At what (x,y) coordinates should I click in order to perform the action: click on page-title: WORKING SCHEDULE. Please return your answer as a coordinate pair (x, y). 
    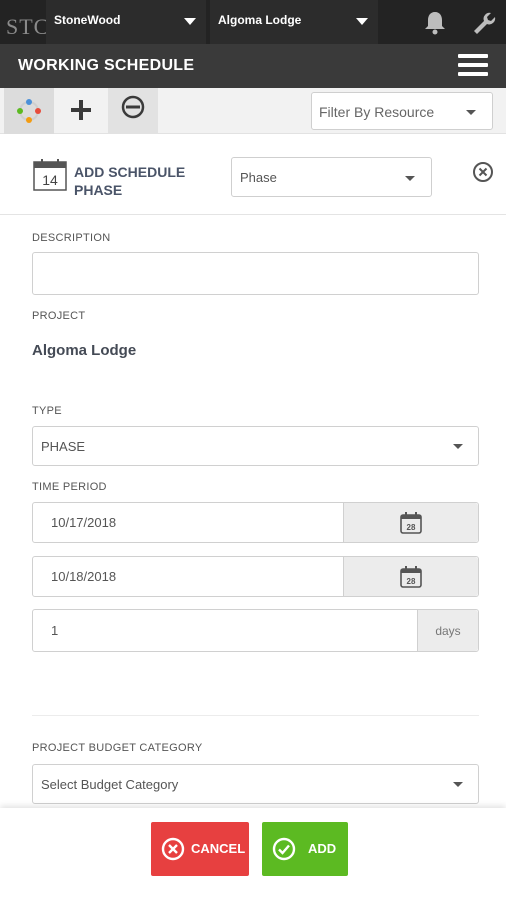
    Looking at the image, I should click on (106, 65).